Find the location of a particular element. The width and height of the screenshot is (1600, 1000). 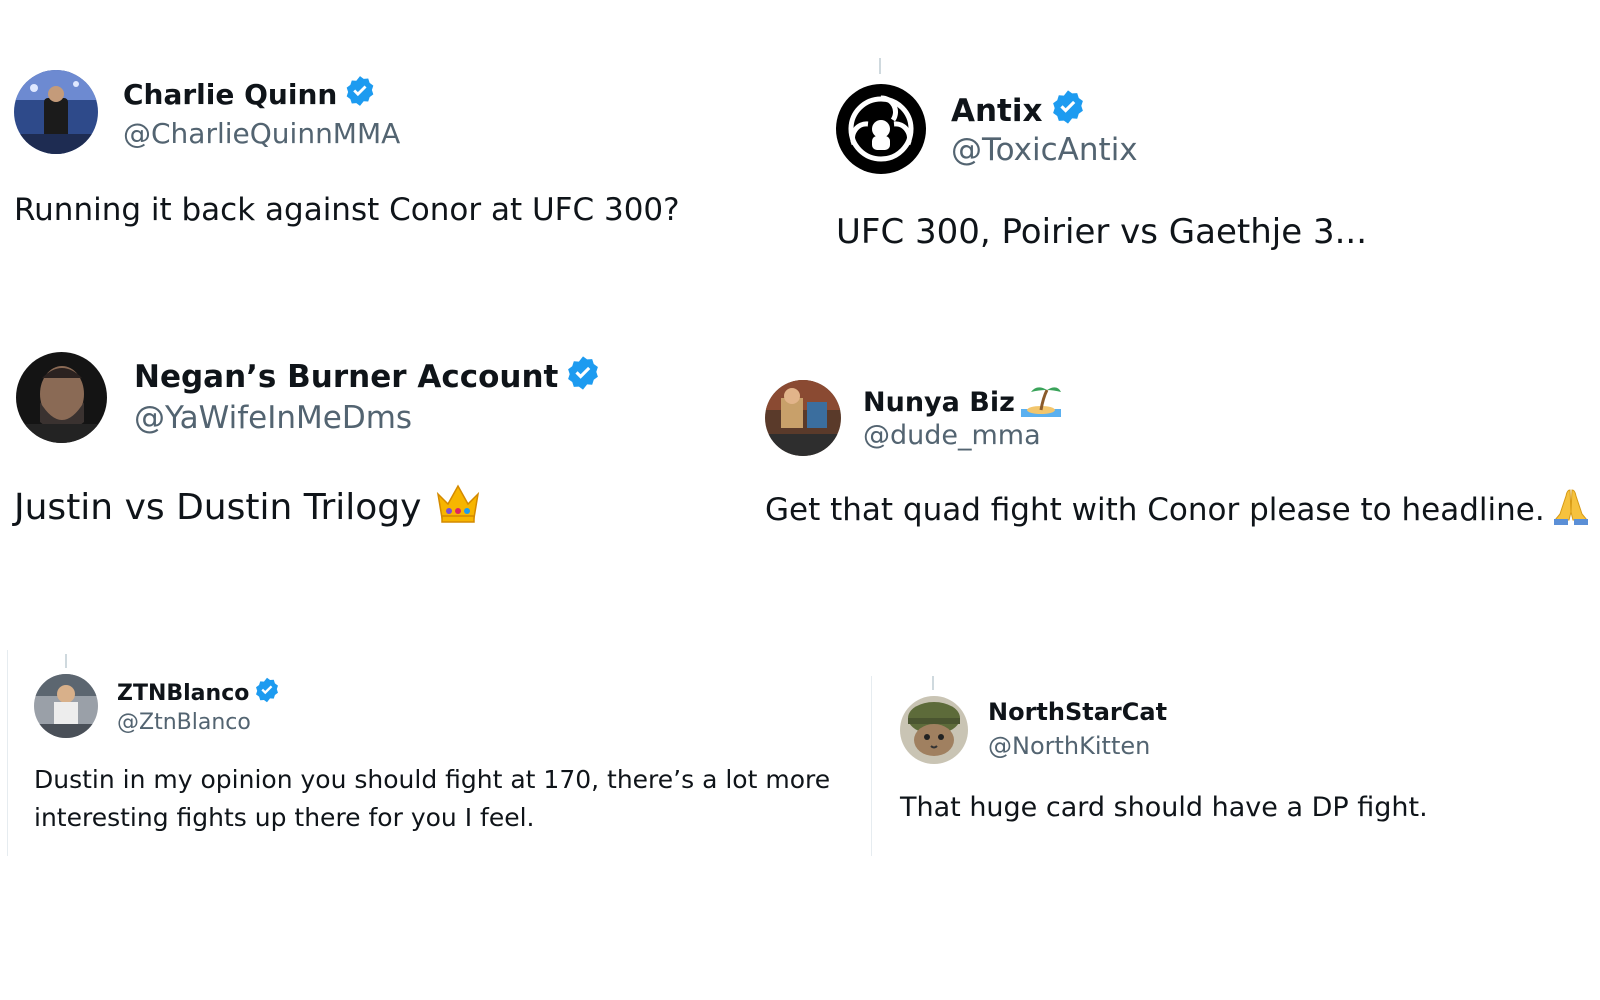

handle: @CharlieQuinnMMA is located at coordinates (261, 133).